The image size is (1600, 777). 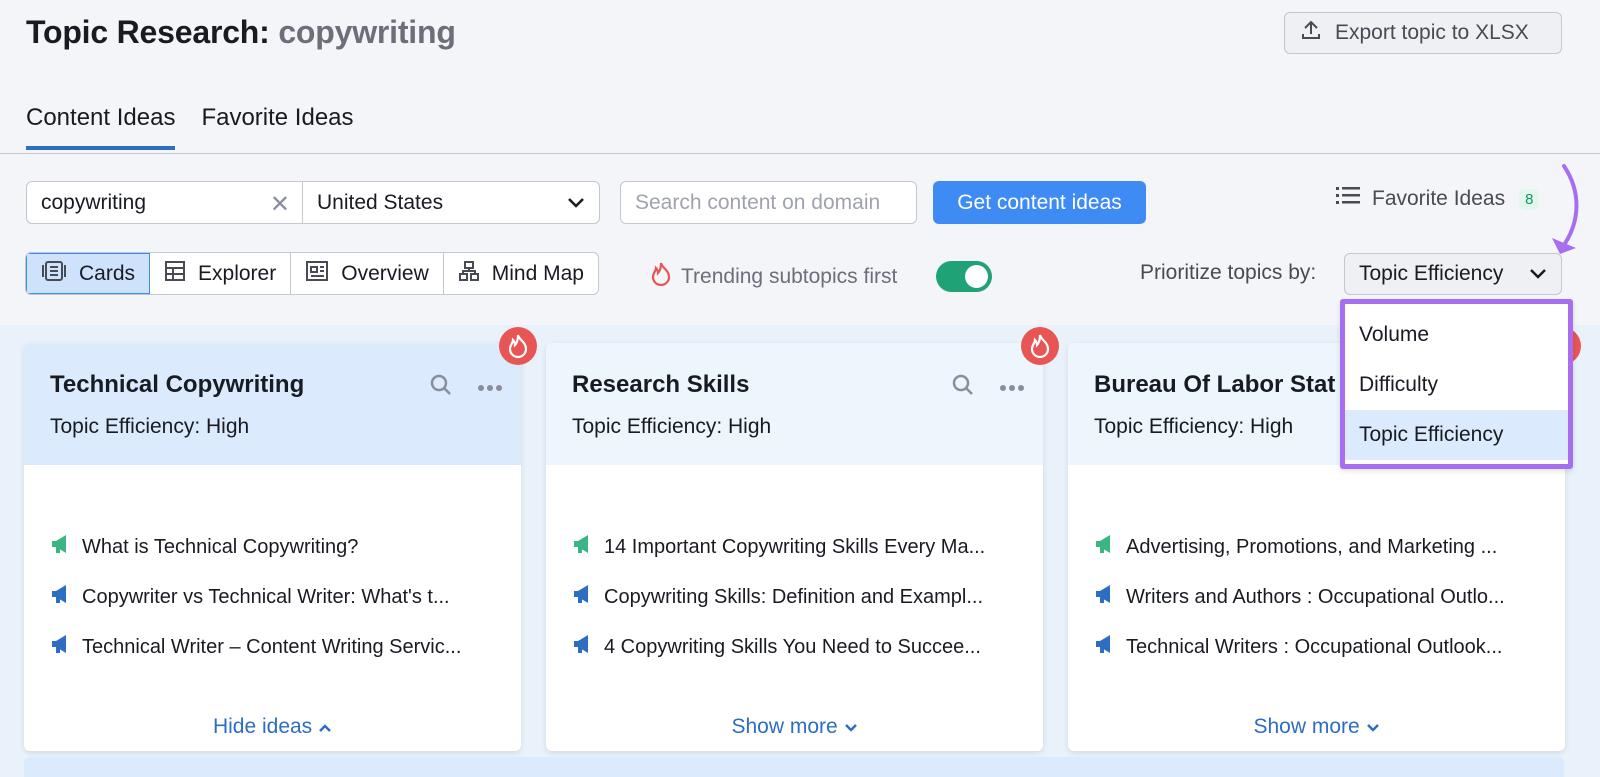 I want to click on option-difficulty: Difficulty, so click(x=1456, y=385).